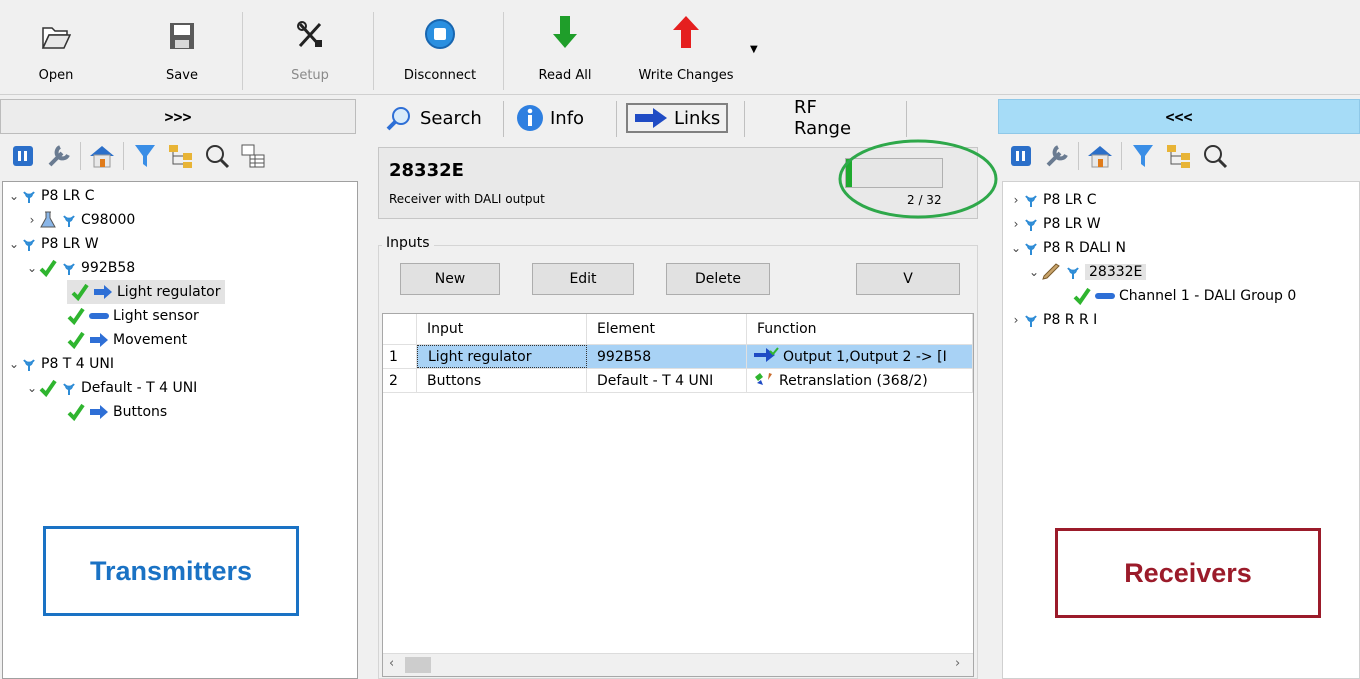 This screenshot has height=679, width=1360. What do you see at coordinates (1067, 248) in the screenshot?
I see `tree-node: ⌄ P8 R DALI N` at bounding box center [1067, 248].